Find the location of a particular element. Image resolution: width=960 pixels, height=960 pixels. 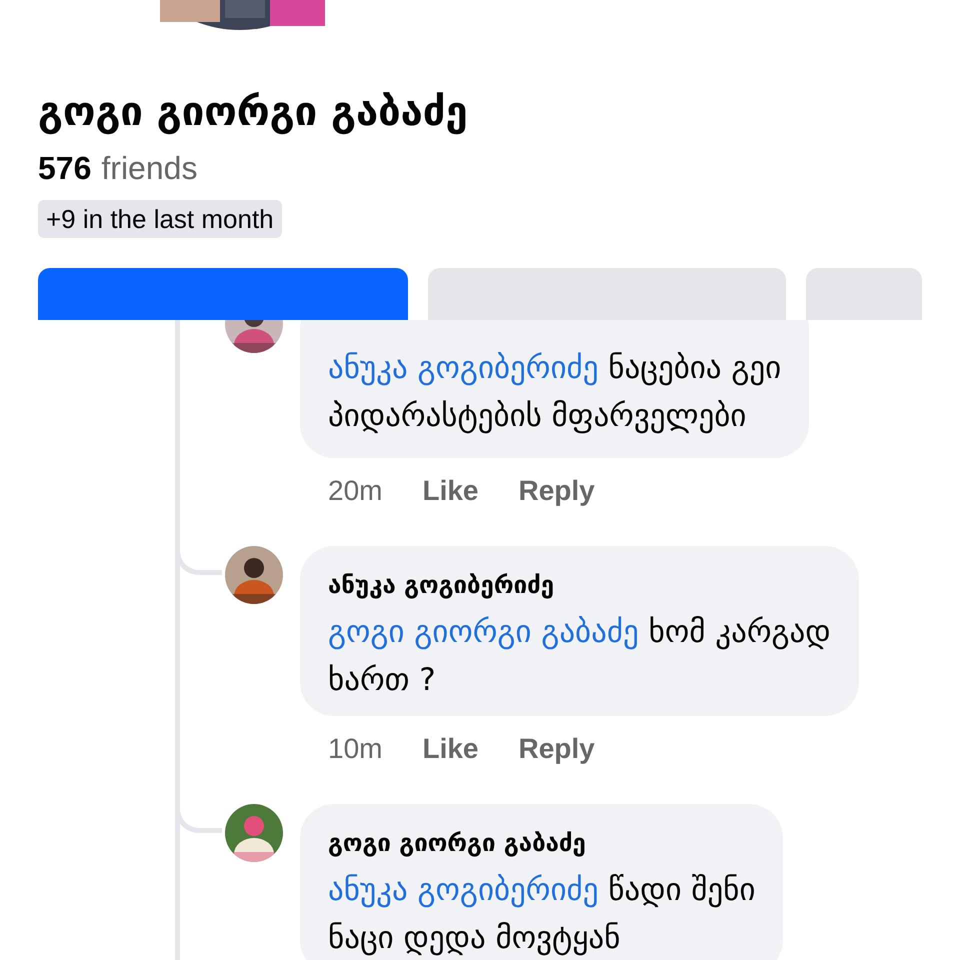

comment-time: 10m is located at coordinates (355, 749).